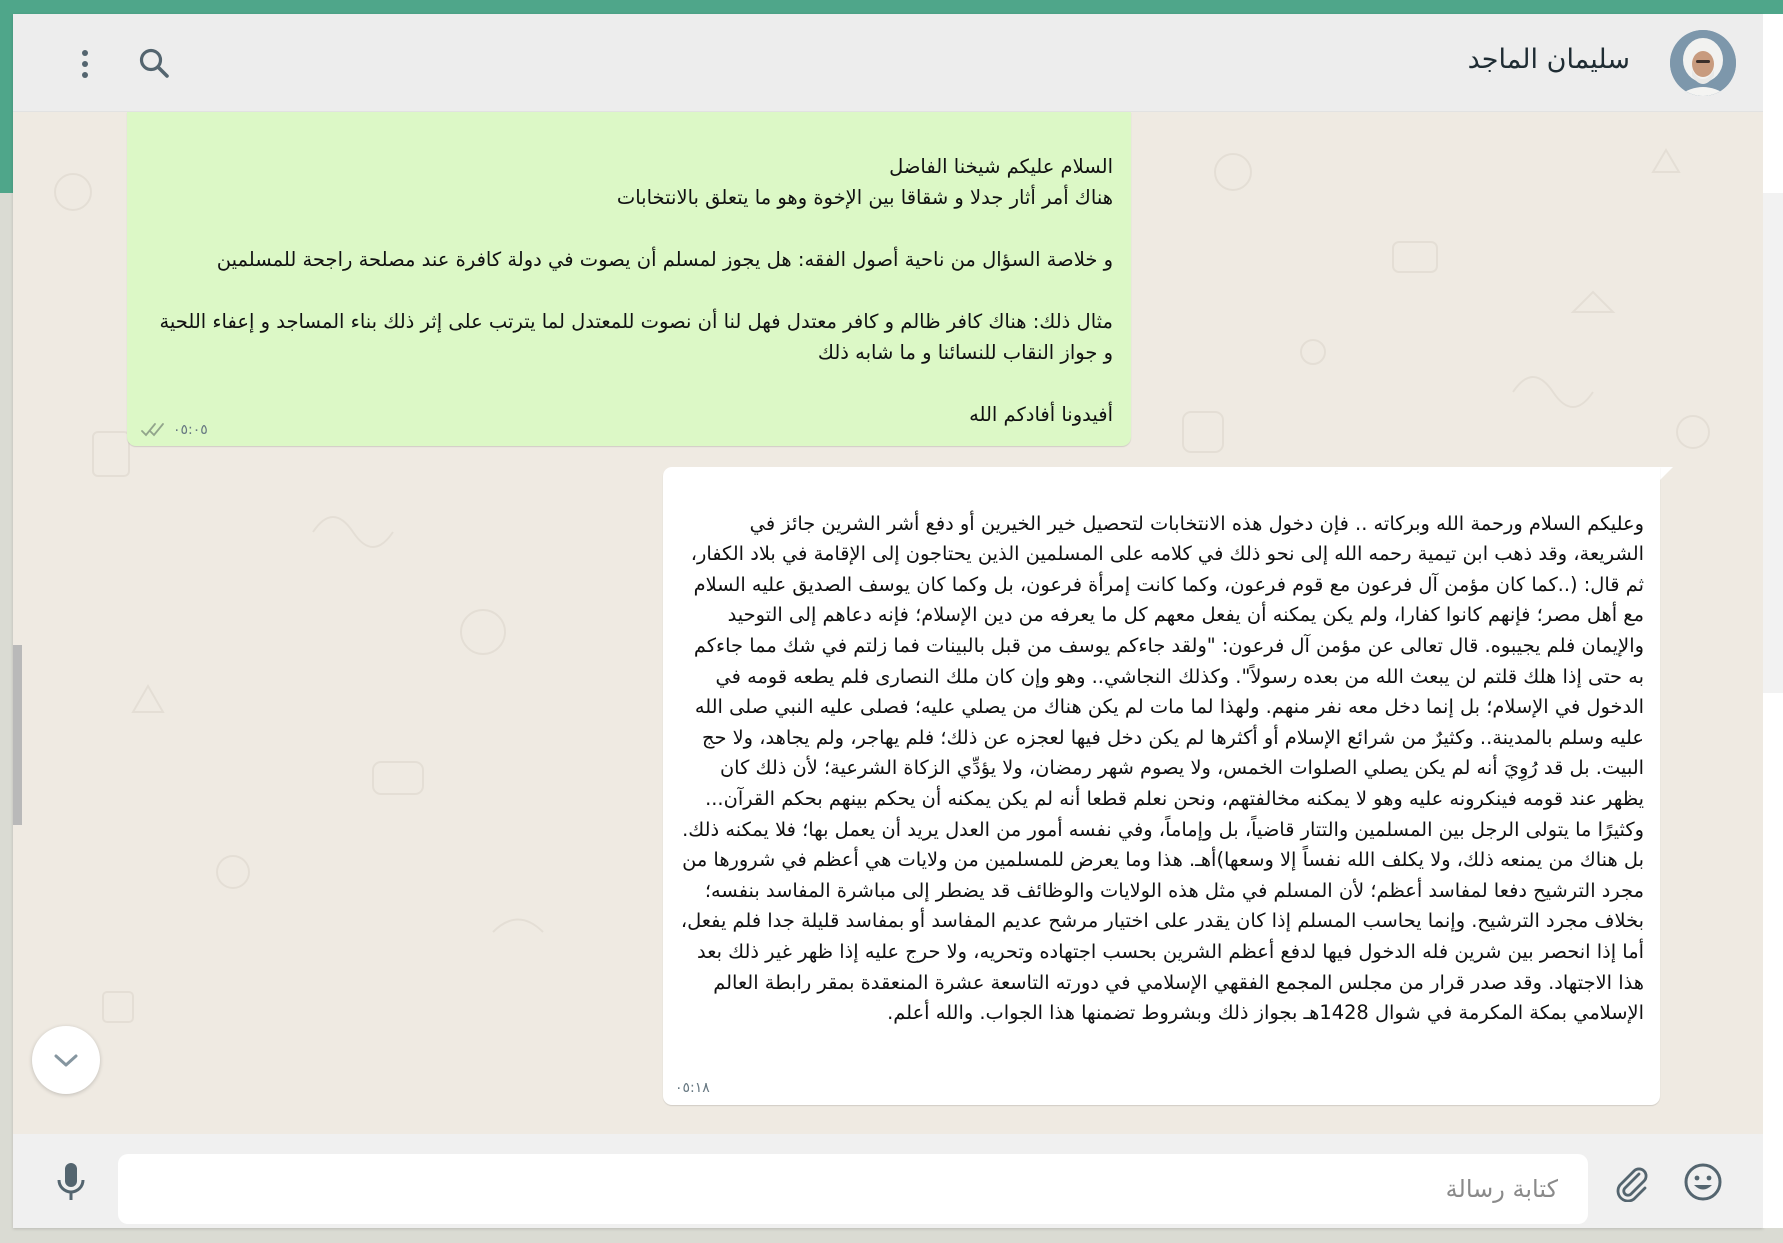 The width and height of the screenshot is (1783, 1243). Describe the element at coordinates (85, 64) in the screenshot. I see `more-vertical-icon` at that location.